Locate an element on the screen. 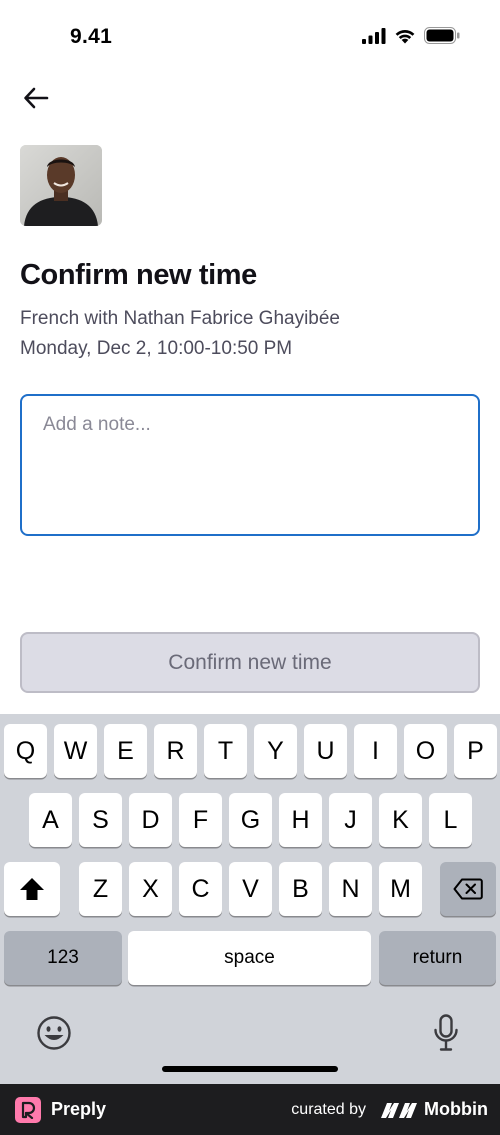 The image size is (500, 1135). backspace-key is located at coordinates (468, 889).